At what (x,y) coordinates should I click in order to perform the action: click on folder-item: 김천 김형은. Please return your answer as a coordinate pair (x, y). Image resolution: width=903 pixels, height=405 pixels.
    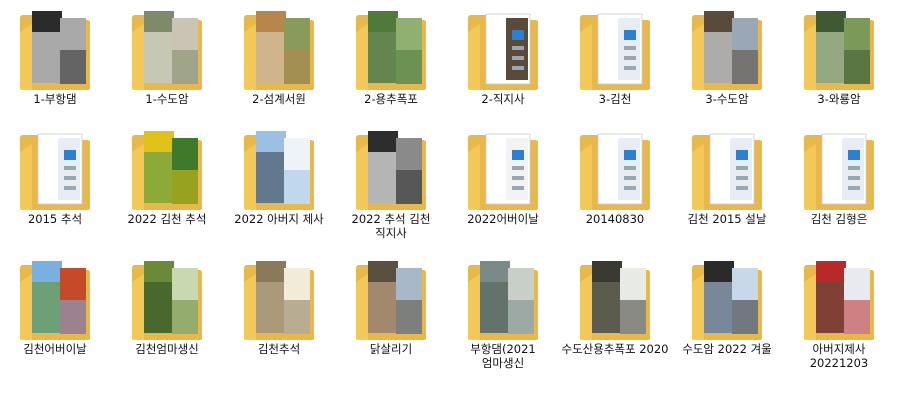
    Looking at the image, I should click on (839, 182).